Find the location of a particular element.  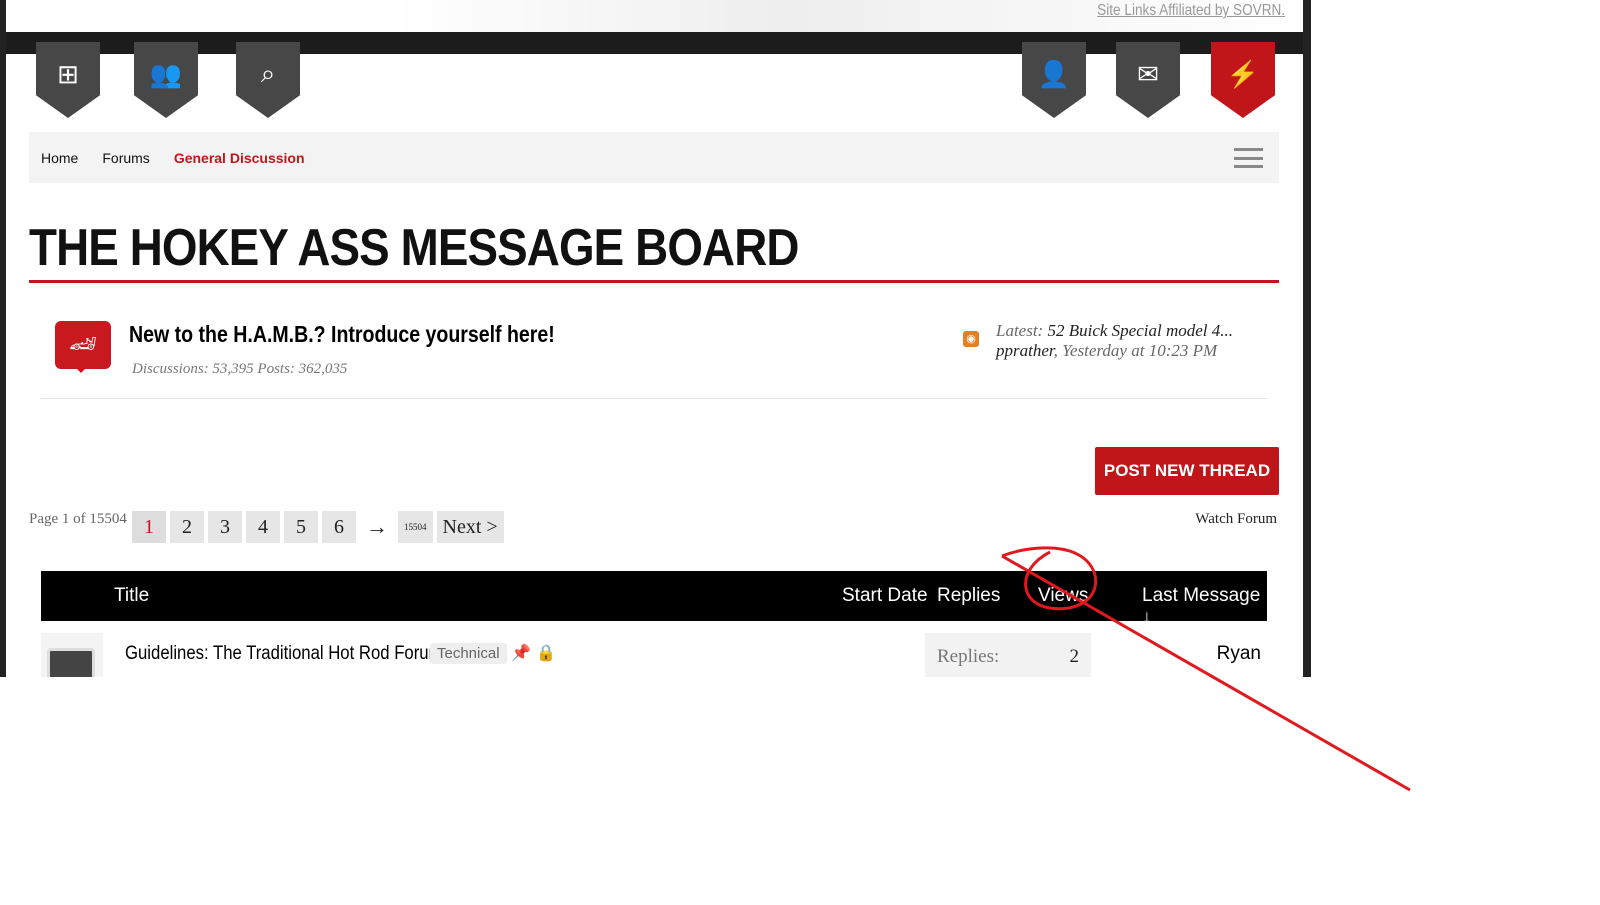

title-divider is located at coordinates (654, 281).